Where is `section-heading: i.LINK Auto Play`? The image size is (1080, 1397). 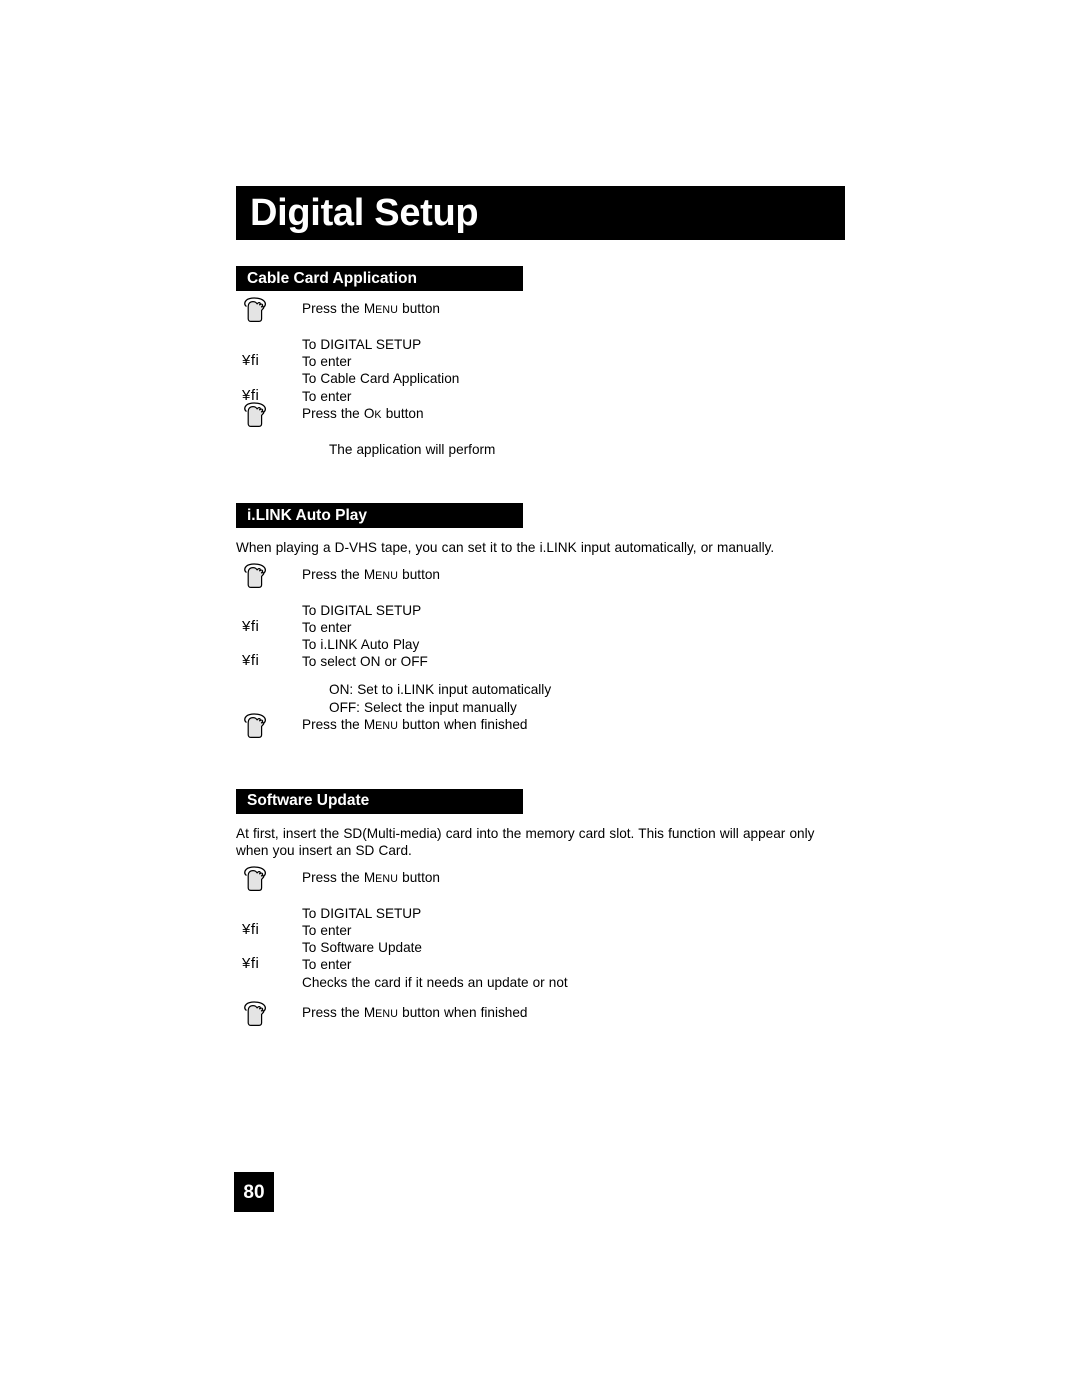
section-heading: i.LINK Auto Play is located at coordinates (307, 515).